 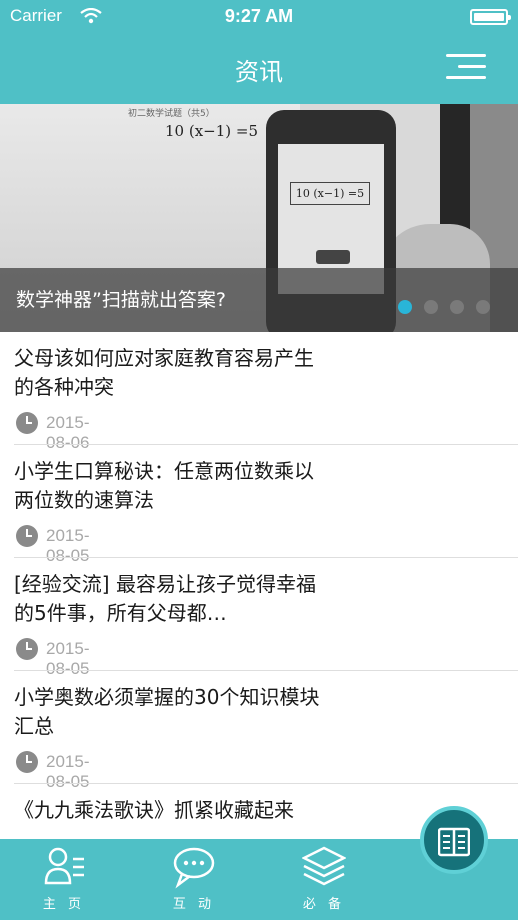 I want to click on list-item: 父母该如何应对家庭教育容易产生的各种冲突 2015-08-06, so click(x=259, y=392).